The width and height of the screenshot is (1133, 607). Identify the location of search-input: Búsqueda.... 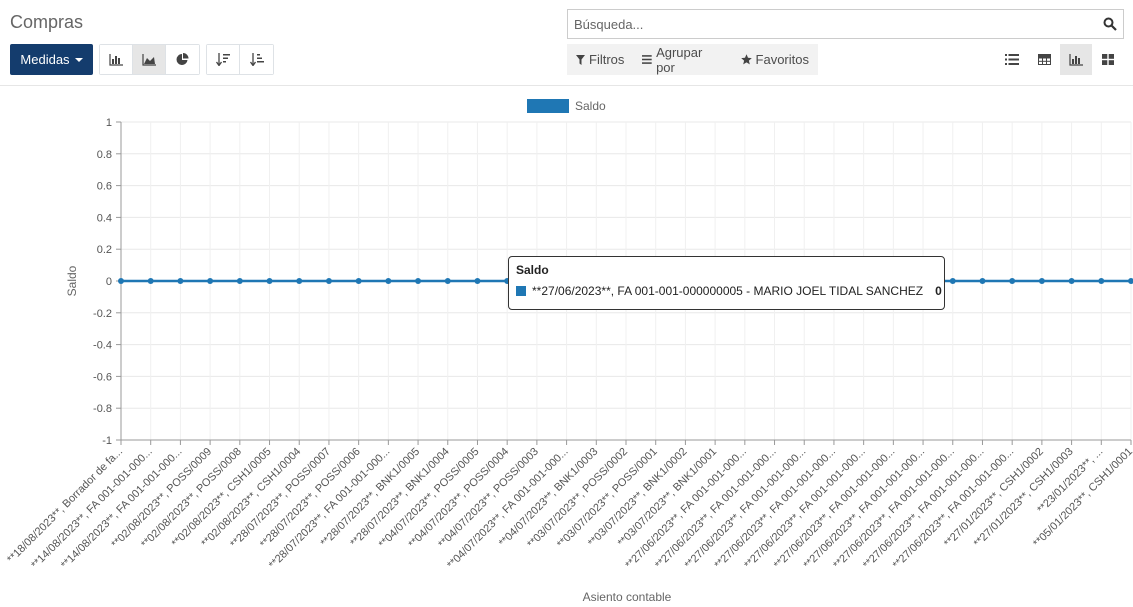
(845, 24).